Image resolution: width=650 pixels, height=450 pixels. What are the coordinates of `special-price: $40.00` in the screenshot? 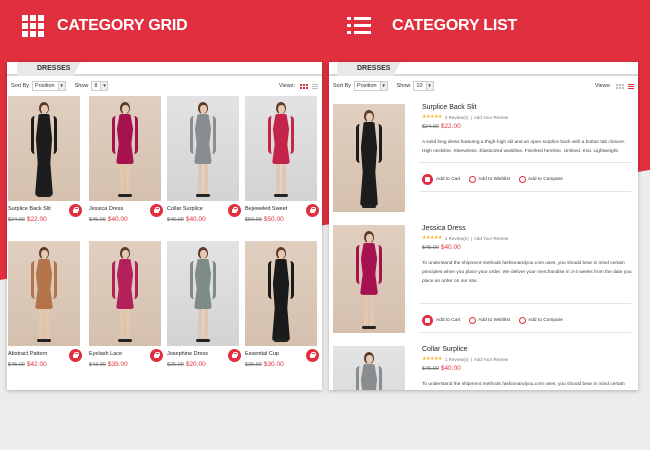 It's located at (117, 219).